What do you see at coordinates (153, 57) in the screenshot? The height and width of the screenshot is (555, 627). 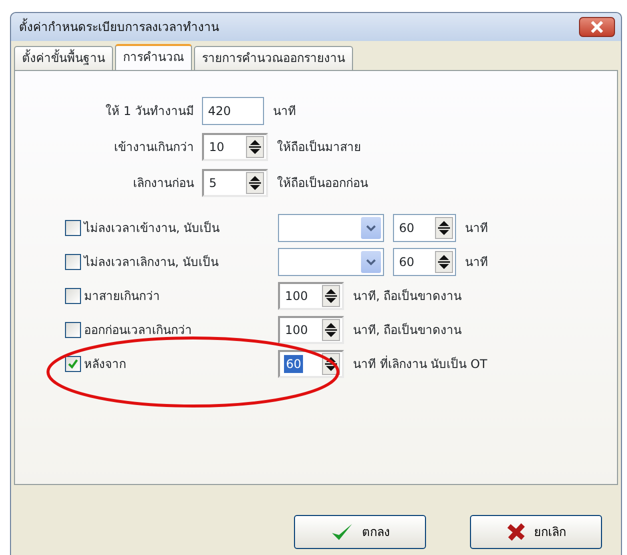 I see `tab: การคำนวณ` at bounding box center [153, 57].